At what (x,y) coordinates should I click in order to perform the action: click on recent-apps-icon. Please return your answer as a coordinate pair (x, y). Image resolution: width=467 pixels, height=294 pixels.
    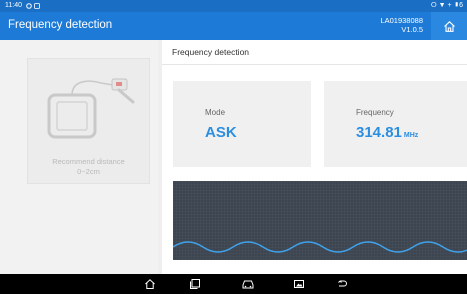
    Looking at the image, I should click on (195, 284).